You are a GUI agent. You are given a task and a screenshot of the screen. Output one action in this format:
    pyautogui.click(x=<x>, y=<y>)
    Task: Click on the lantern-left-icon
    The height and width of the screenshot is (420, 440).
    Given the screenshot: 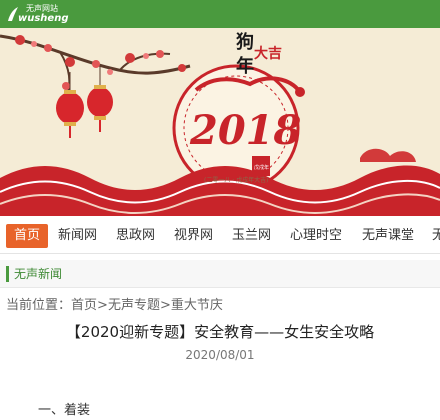 What is the action you would take?
    pyautogui.click(x=70, y=105)
    